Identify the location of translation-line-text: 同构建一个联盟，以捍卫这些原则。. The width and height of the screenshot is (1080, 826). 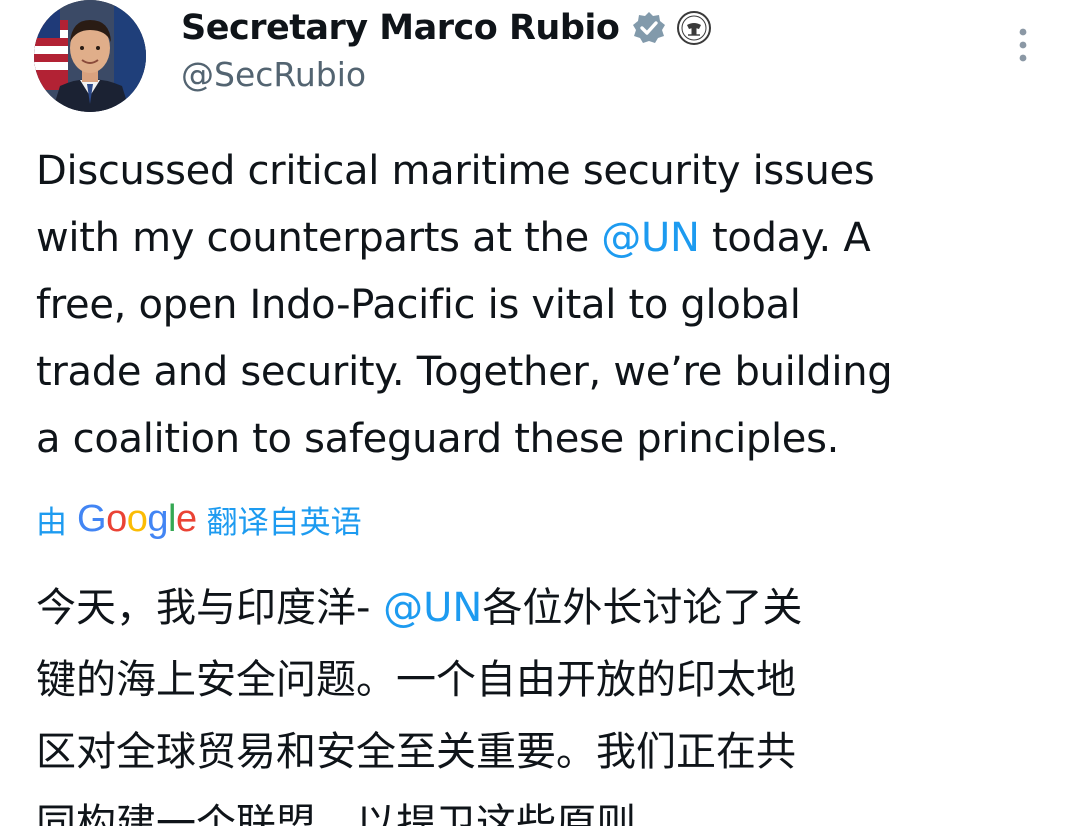
(356, 813).